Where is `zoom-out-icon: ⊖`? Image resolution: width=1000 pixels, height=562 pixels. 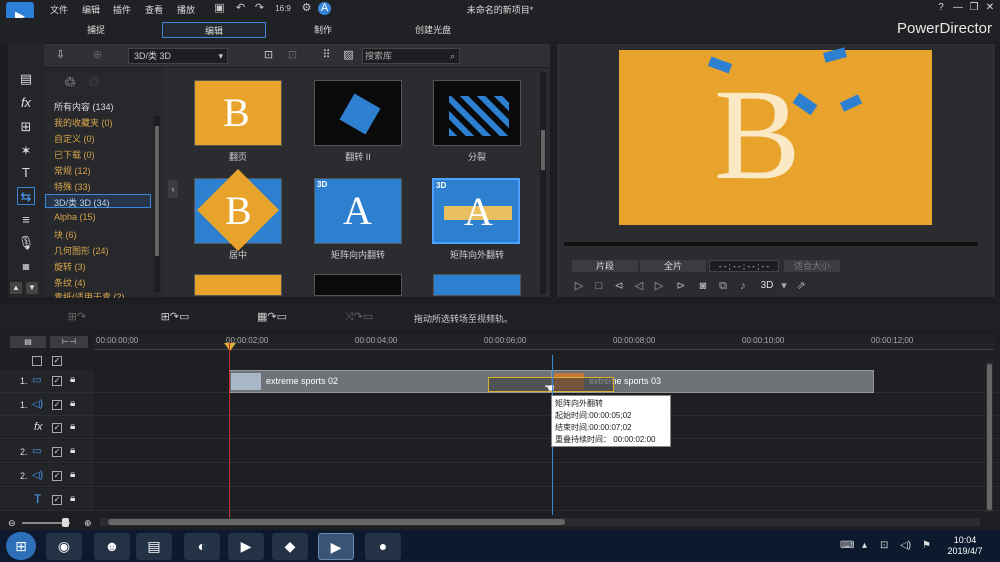
zoom-out-icon: ⊖ is located at coordinates (12, 523).